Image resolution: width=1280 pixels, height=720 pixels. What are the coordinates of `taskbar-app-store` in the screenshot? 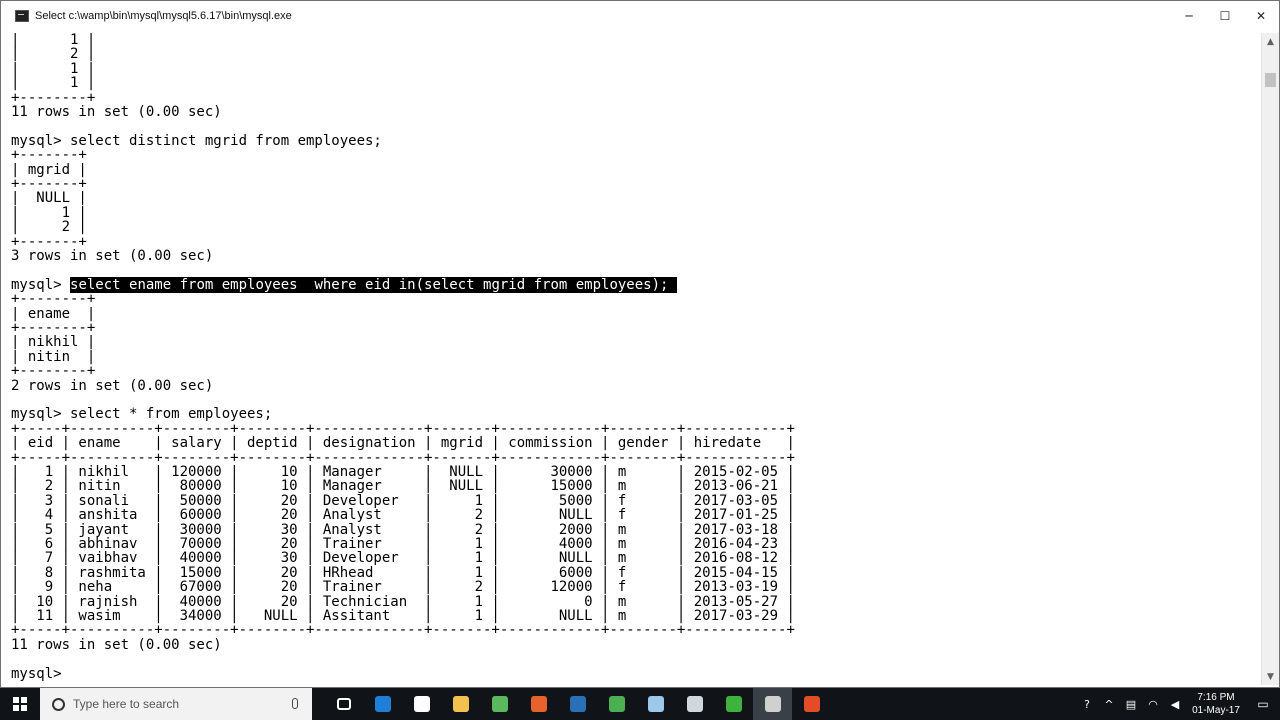 It's located at (421, 704).